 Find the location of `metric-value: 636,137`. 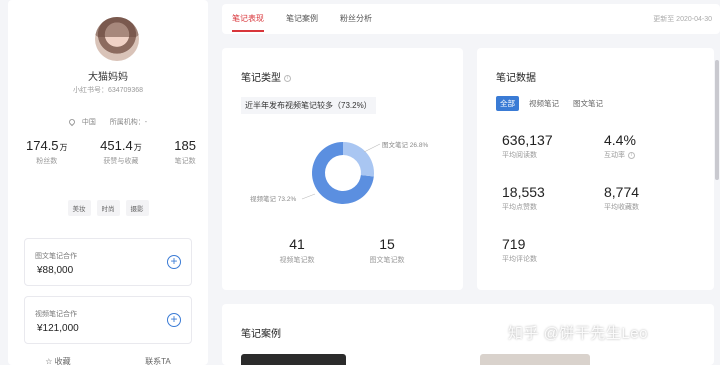

metric-value: 636,137 is located at coordinates (527, 140).